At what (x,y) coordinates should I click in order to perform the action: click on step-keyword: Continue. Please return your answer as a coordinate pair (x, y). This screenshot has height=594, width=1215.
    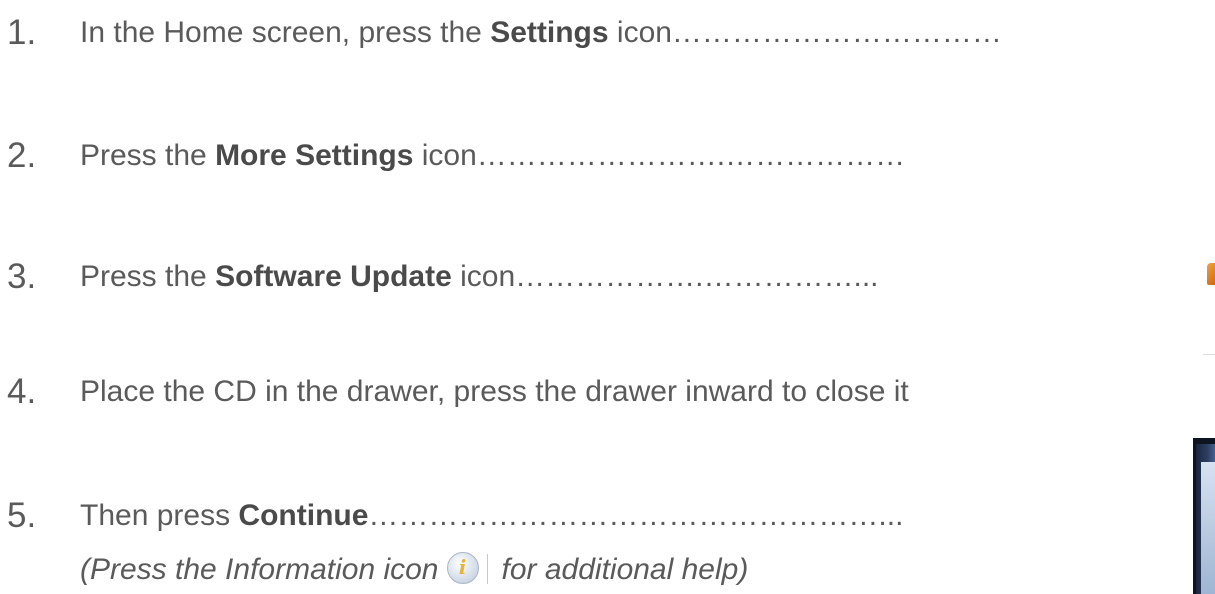
    Looking at the image, I should click on (303, 515).